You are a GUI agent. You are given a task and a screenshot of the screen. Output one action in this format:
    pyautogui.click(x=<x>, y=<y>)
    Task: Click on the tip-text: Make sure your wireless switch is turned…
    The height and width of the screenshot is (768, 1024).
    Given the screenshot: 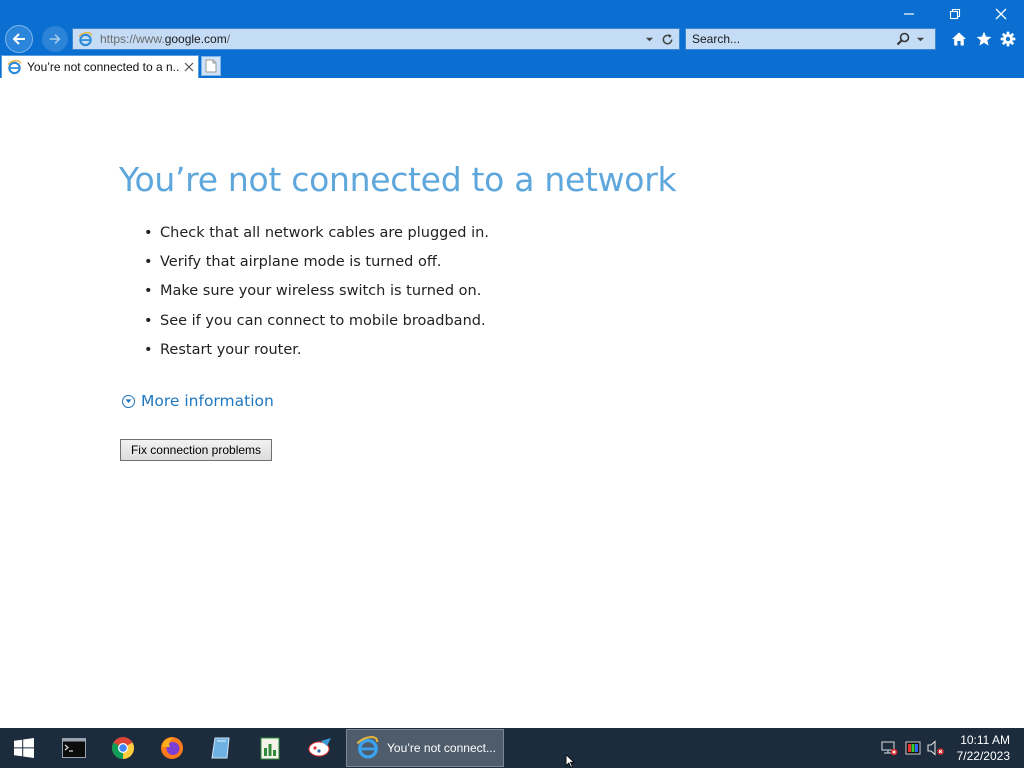 What is the action you would take?
    pyautogui.click(x=321, y=291)
    